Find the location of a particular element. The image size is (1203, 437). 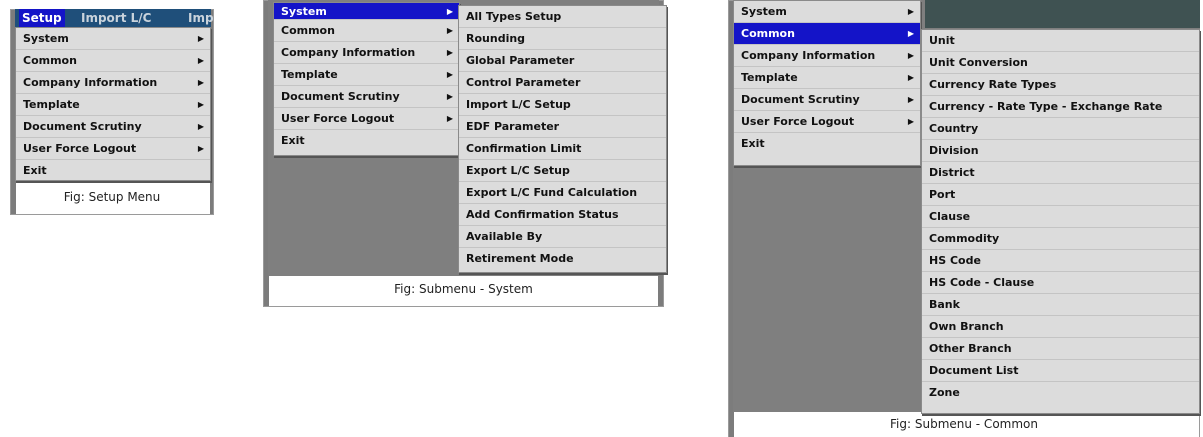

submenu-item-zone: Zone is located at coordinates (1060, 393).